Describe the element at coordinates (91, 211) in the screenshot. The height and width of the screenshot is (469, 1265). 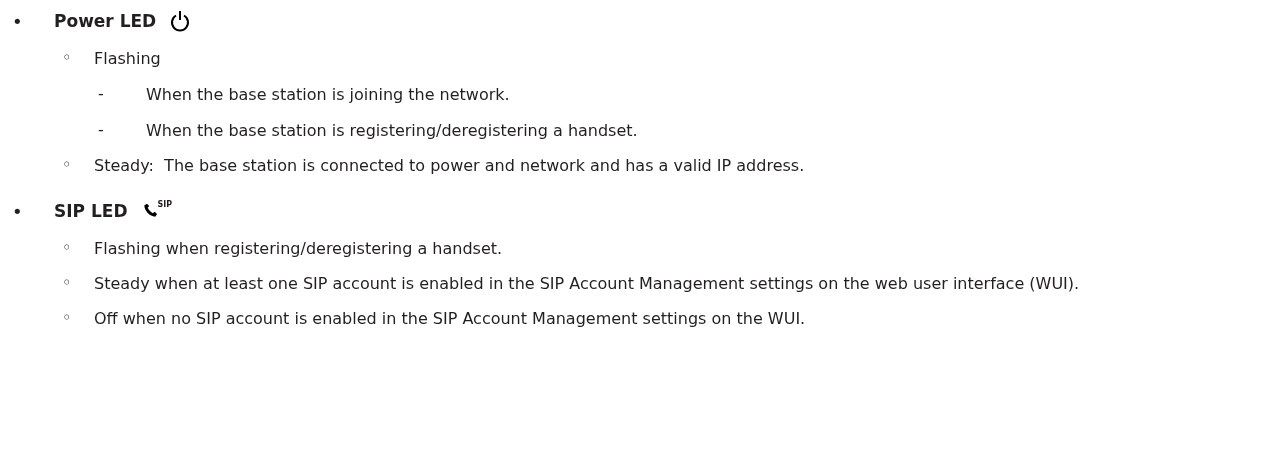
I see `section-heading: SIP LED` at that location.